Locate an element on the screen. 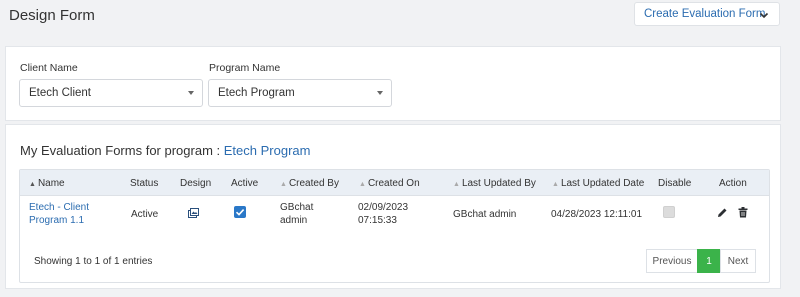 Image resolution: width=800 pixels, height=297 pixels. column-header-disable: Disable is located at coordinates (675, 183).